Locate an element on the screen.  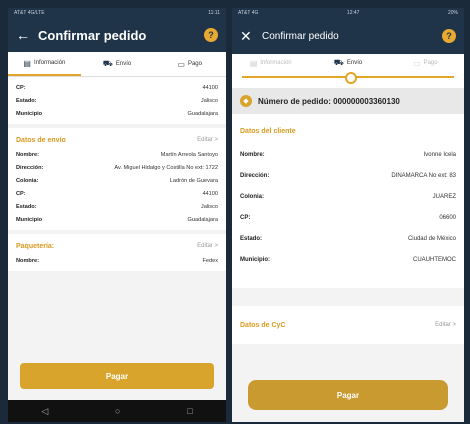
step-pago: ▭ Pago is located at coordinates (425, 63).